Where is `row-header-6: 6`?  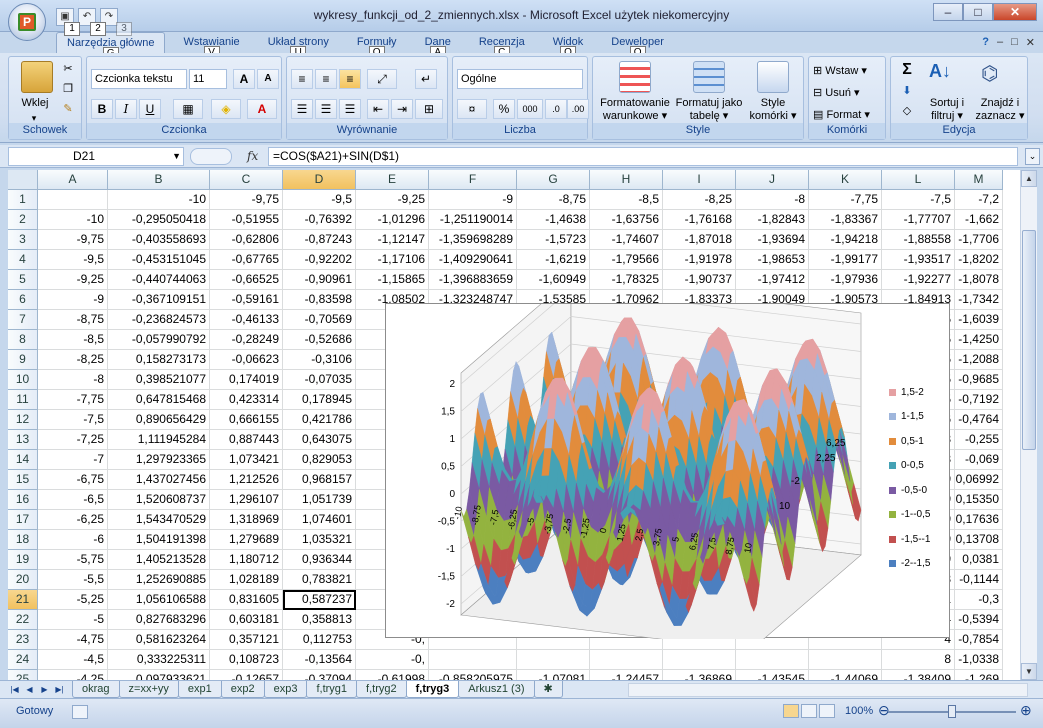 row-header-6: 6 is located at coordinates (23, 300).